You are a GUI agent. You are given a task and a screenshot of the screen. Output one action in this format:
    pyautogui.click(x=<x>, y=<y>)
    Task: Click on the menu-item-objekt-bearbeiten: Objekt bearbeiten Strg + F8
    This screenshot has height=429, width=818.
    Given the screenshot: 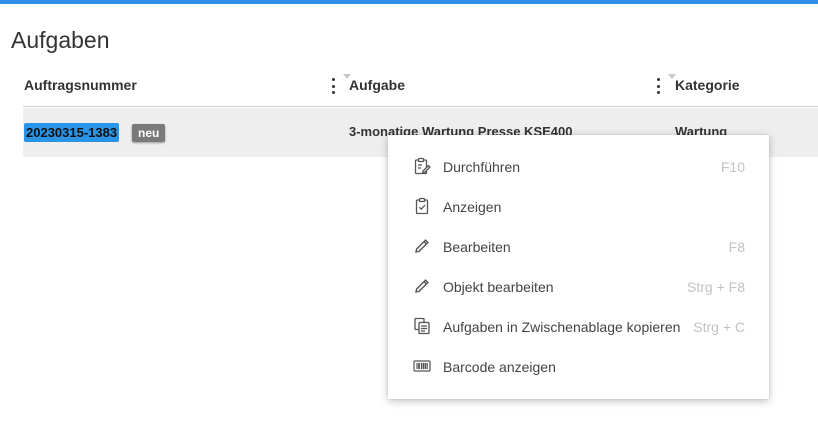 What is the action you would take?
    pyautogui.click(x=578, y=287)
    